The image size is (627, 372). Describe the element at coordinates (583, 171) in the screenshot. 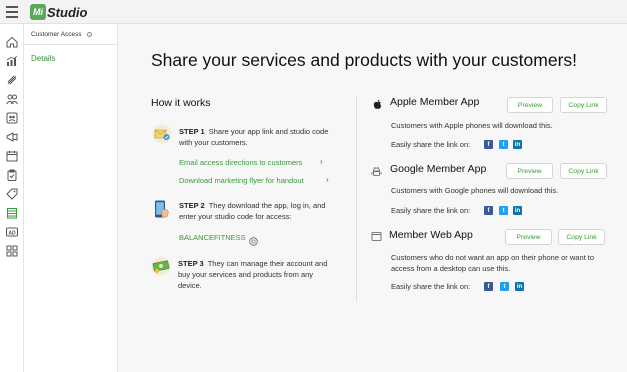

I see `google-copy-link-button: Copy Link` at that location.